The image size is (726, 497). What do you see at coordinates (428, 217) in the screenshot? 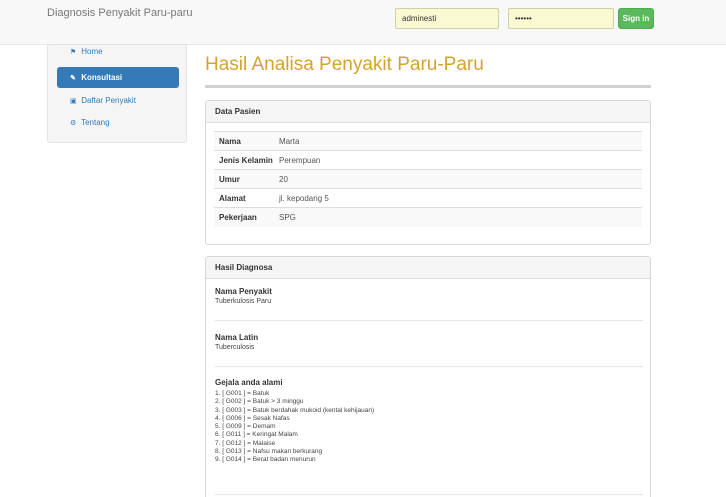
I see `table-row: Pekerjaan SPG` at bounding box center [428, 217].